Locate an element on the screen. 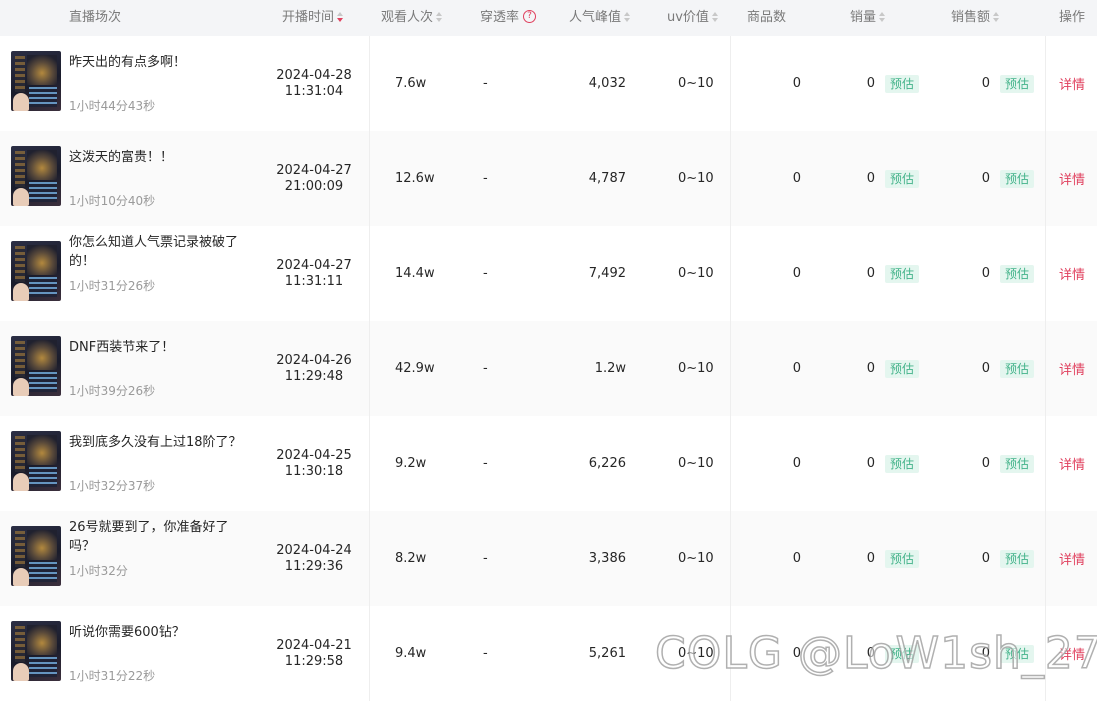  start-time: 2024-04-21 11:29:58 is located at coordinates (314, 653).